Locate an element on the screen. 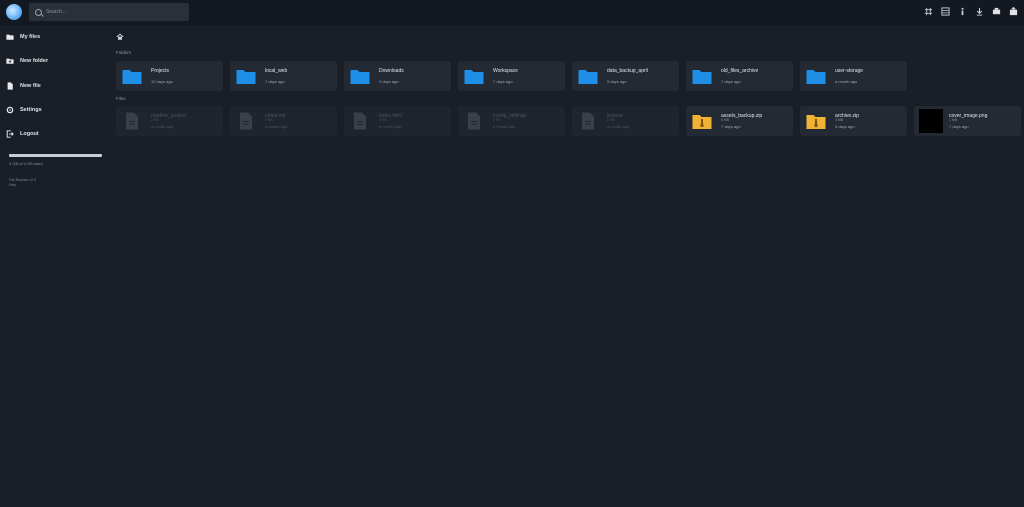 The width and height of the screenshot is (1024, 507). grid-view-icon is located at coordinates (928, 11).